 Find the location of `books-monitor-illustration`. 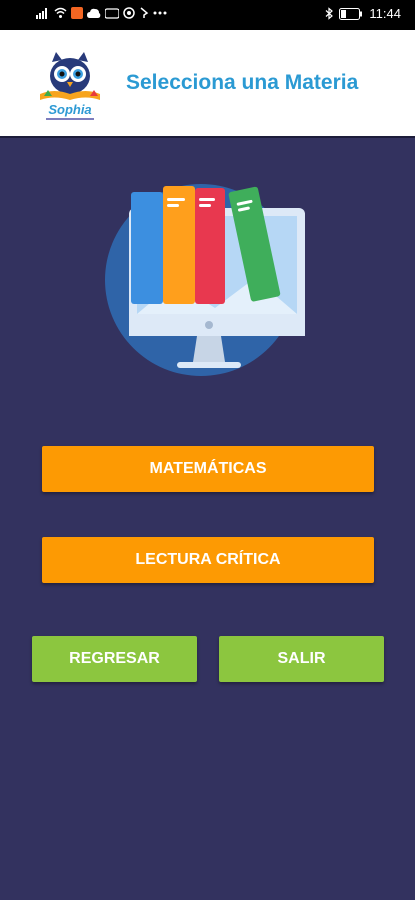

books-monitor-illustration is located at coordinates (205, 280).